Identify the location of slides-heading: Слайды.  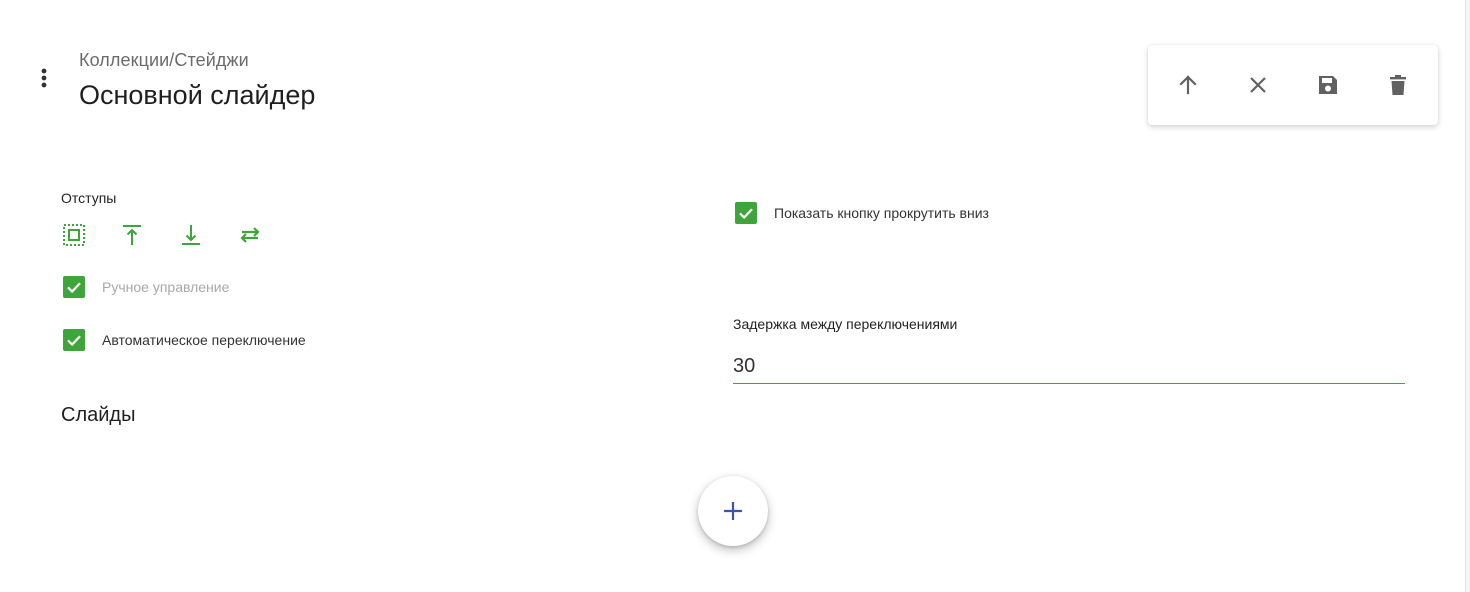
(98, 415).